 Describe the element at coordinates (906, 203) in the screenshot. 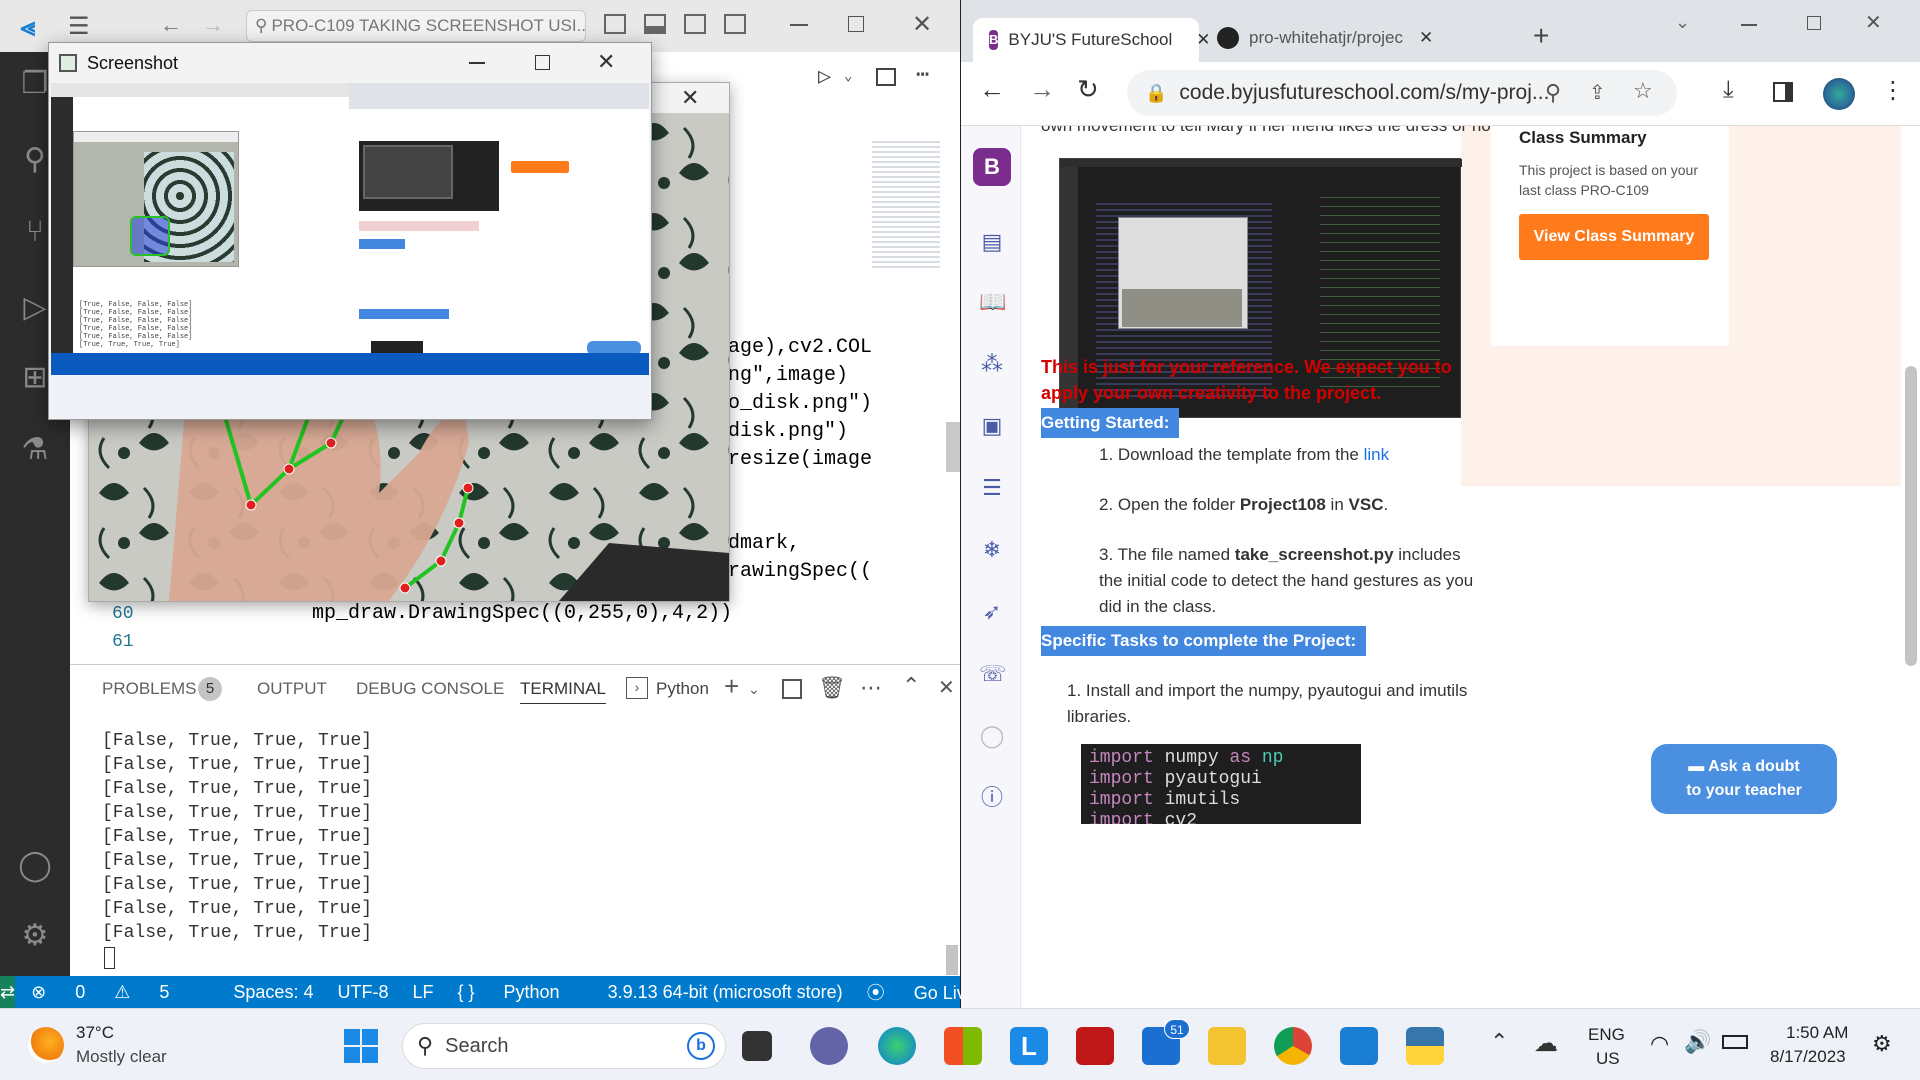

I see `minimap` at that location.